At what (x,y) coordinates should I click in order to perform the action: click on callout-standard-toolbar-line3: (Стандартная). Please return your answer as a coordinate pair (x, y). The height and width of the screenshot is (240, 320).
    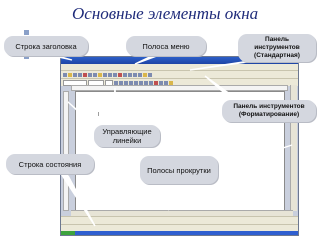
    Looking at the image, I should click on (277, 55).